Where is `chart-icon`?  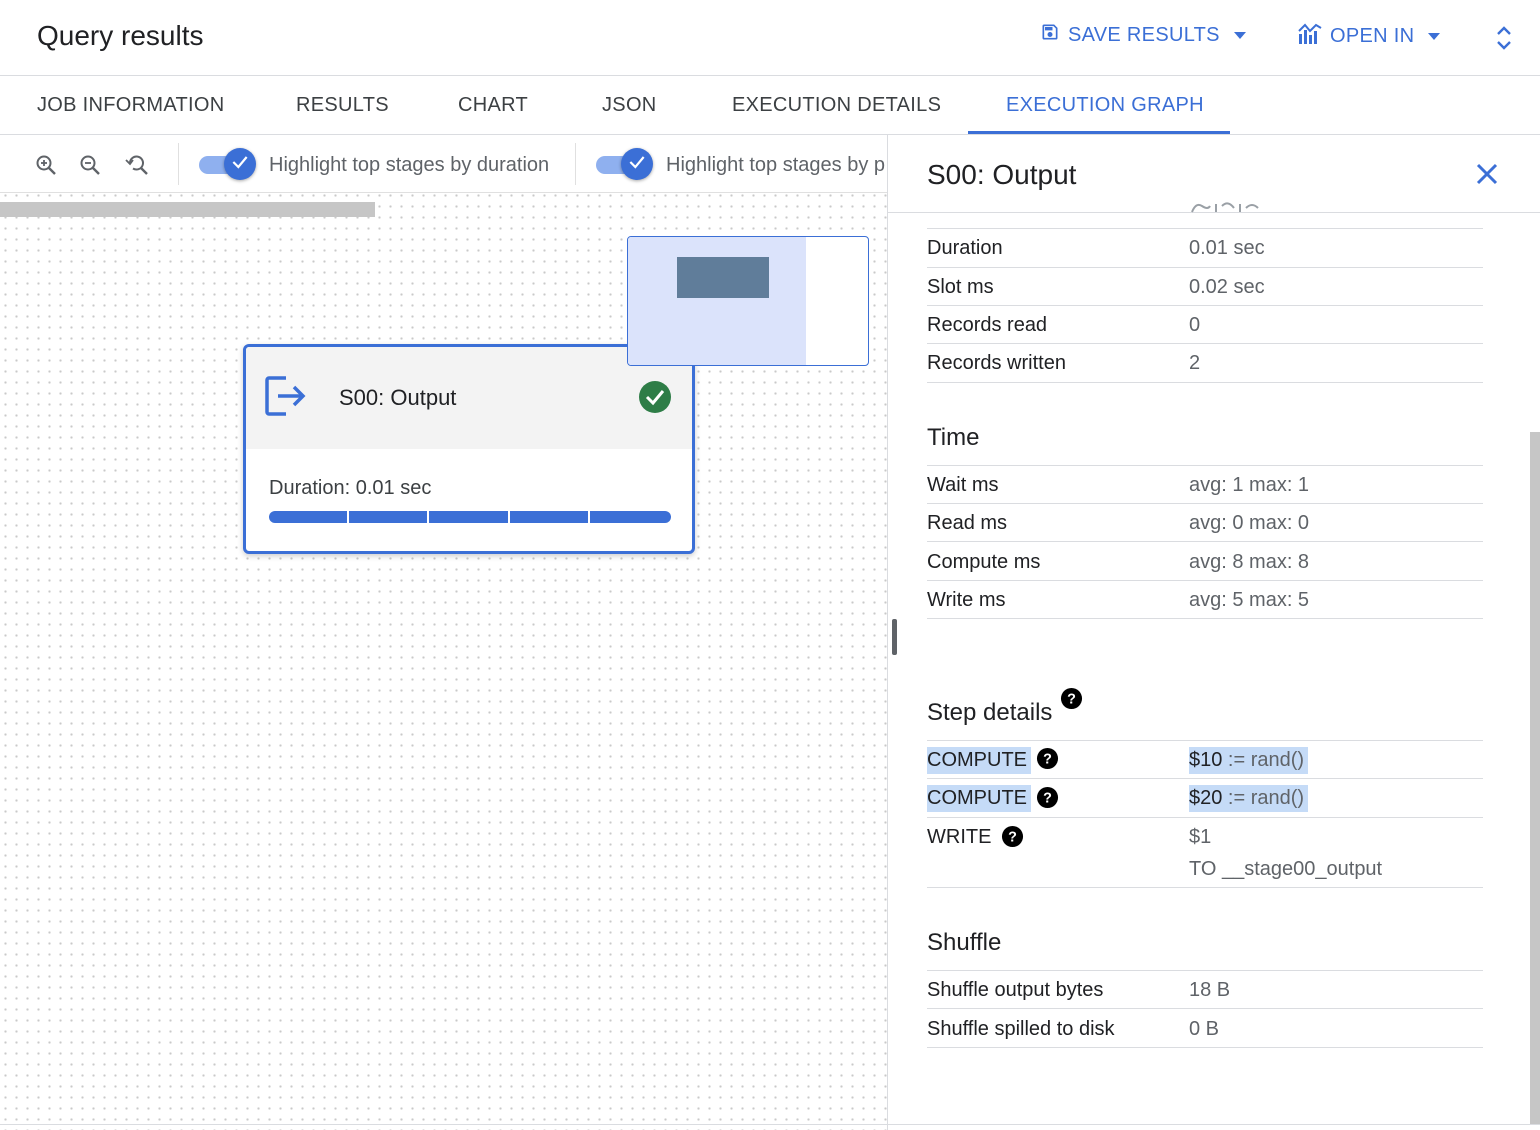 chart-icon is located at coordinates (1314, 36).